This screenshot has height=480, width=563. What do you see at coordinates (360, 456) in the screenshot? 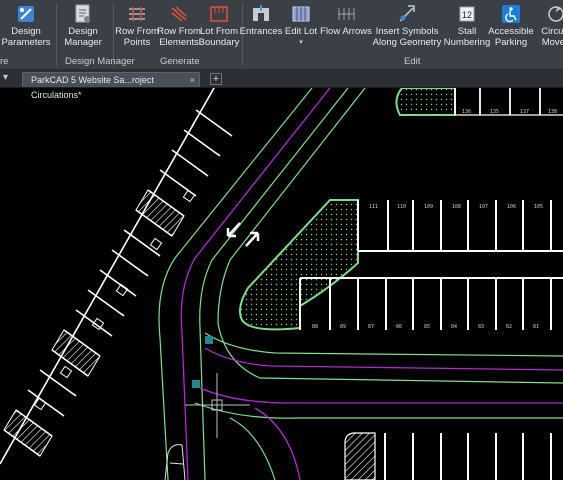
I see `bottom-hatched-stall` at bounding box center [360, 456].